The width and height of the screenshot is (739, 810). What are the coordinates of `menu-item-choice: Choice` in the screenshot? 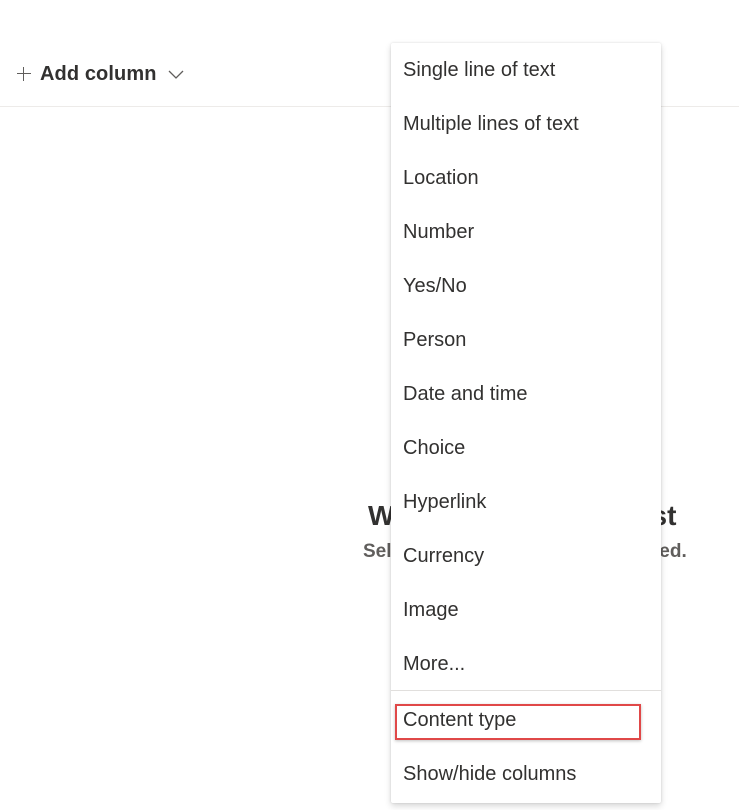 It's located at (526, 448).